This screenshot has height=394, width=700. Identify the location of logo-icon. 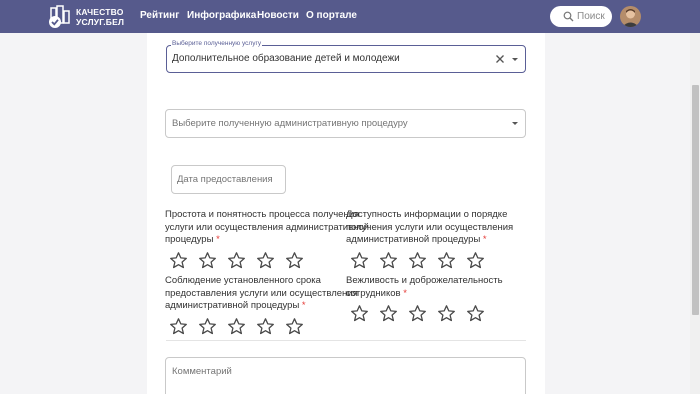
(59, 16).